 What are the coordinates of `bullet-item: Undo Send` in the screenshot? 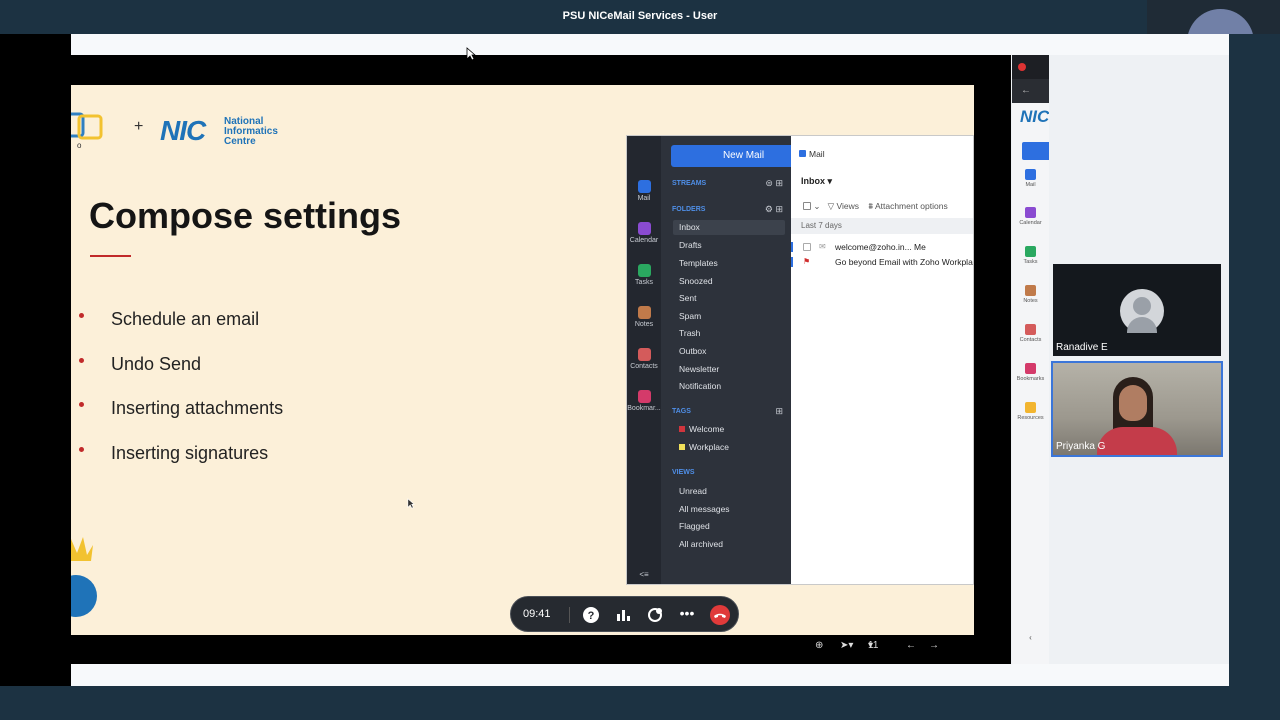 It's located at (181, 374).